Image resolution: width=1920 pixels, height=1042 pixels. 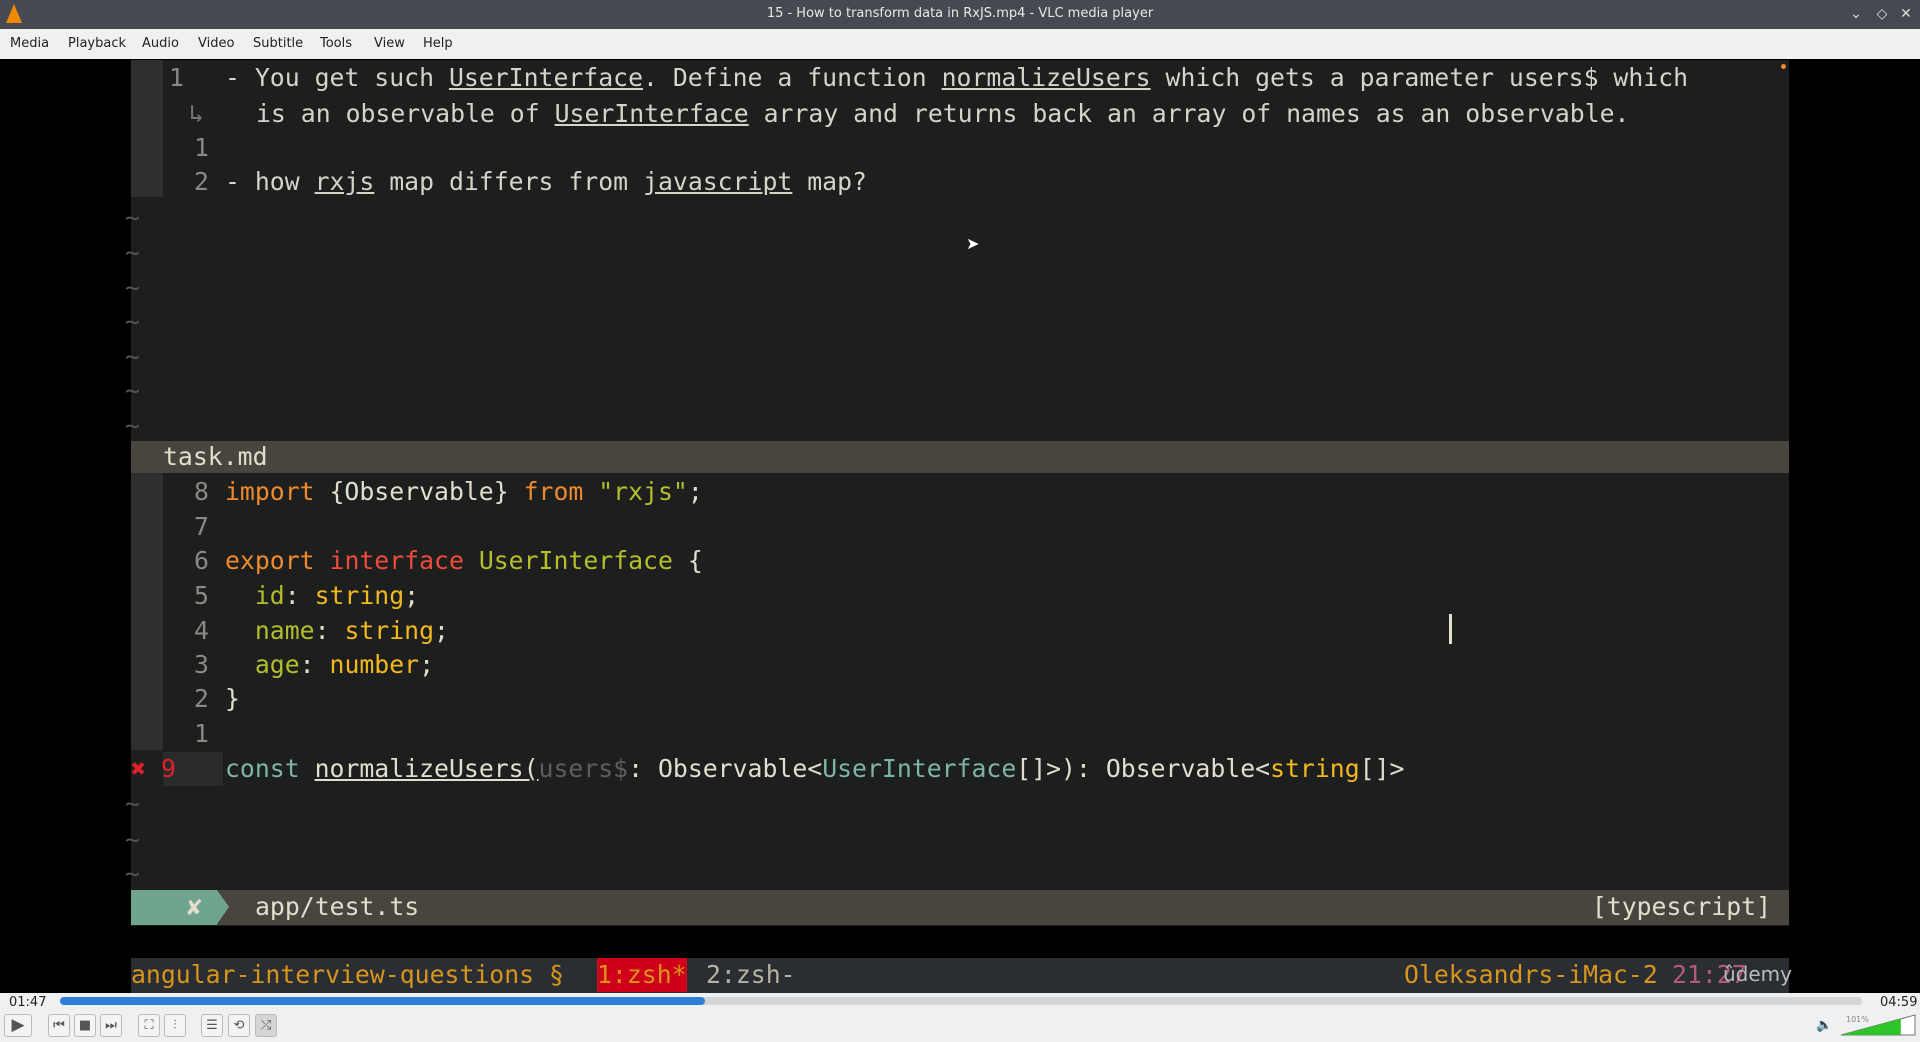 I want to click on top-filename: task.md, so click(x=215, y=456).